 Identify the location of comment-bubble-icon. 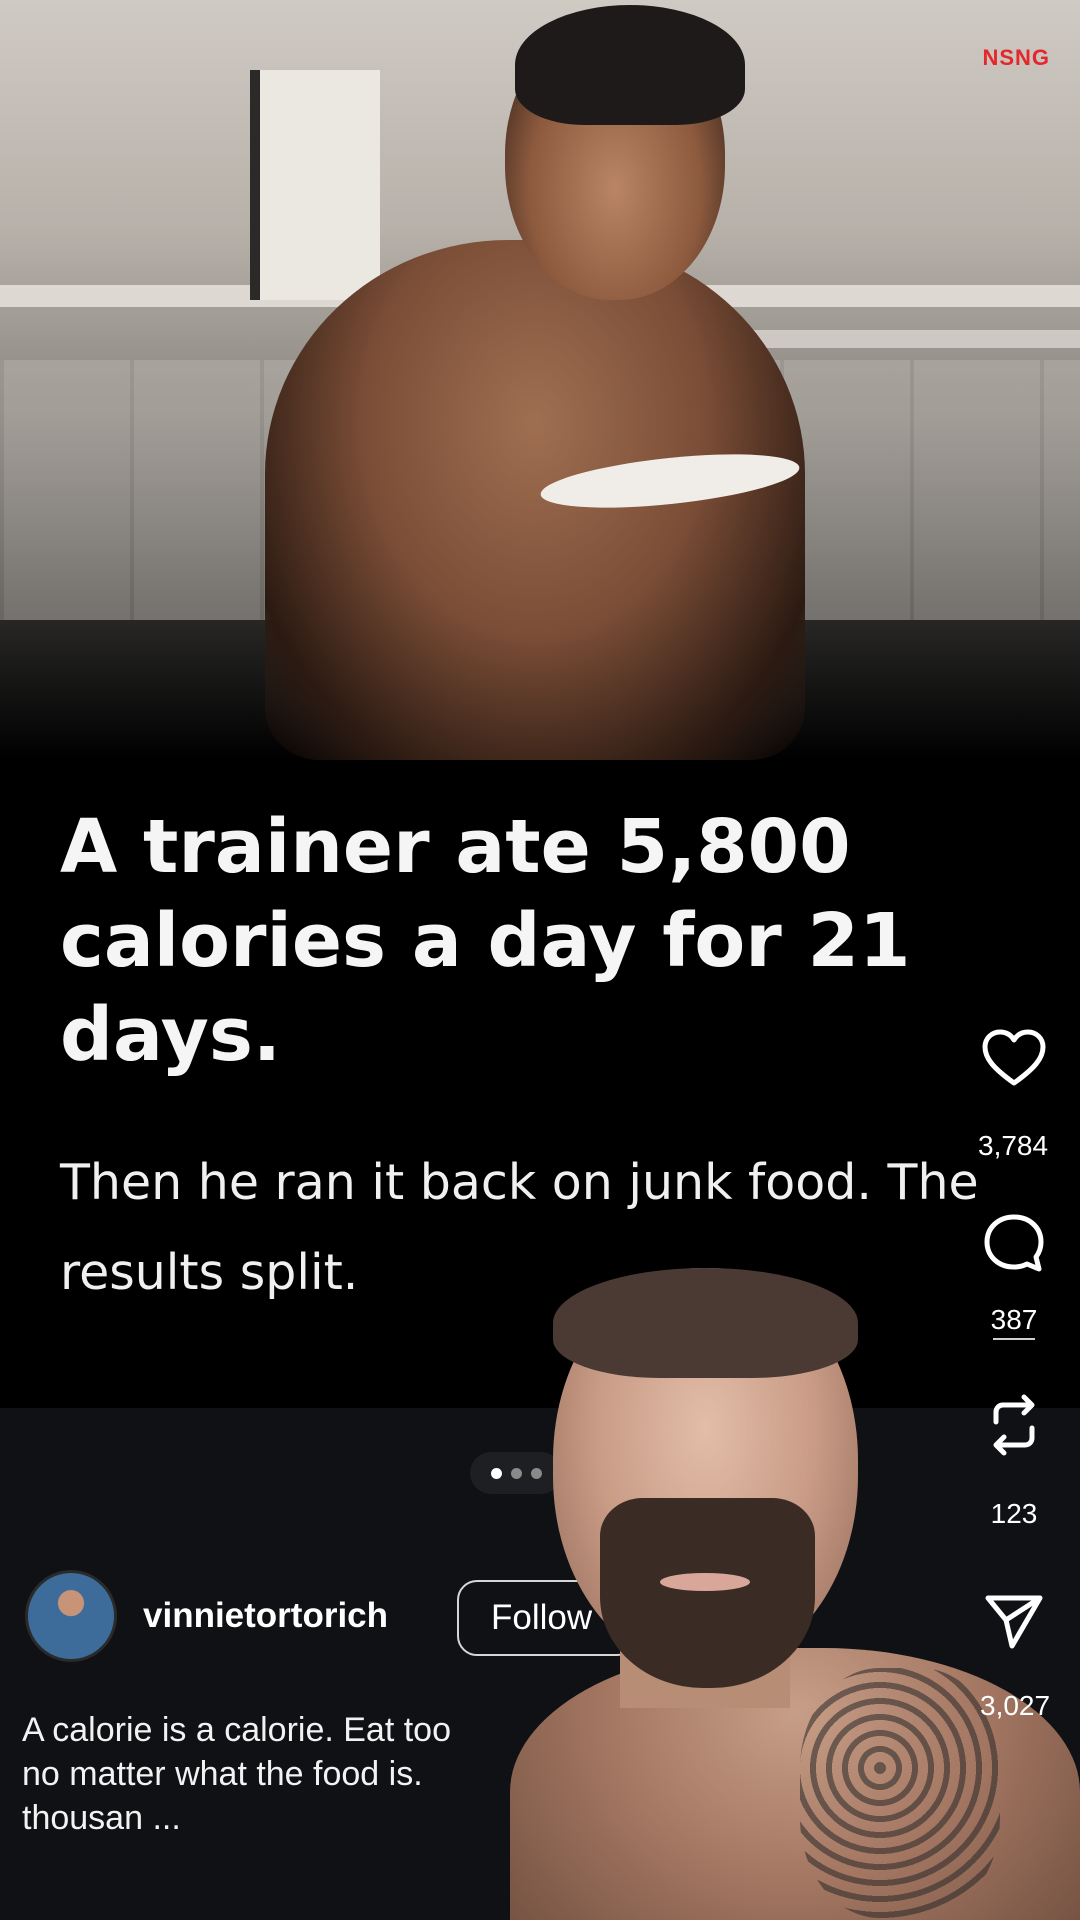
(1014, 1243).